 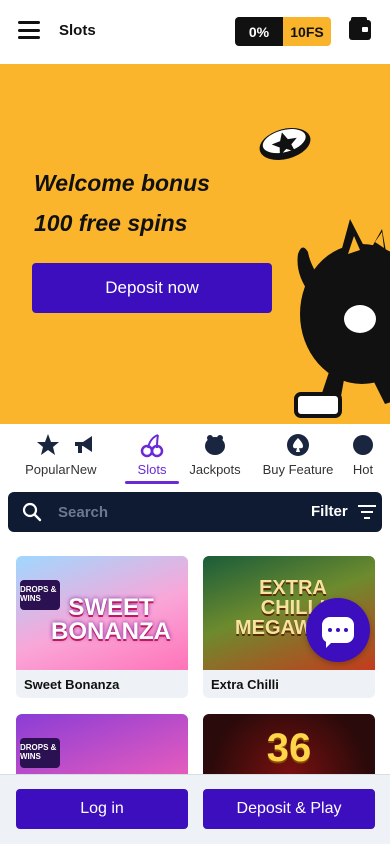 What do you see at coordinates (259, 31) in the screenshot?
I see `bonus-percent: 0%` at bounding box center [259, 31].